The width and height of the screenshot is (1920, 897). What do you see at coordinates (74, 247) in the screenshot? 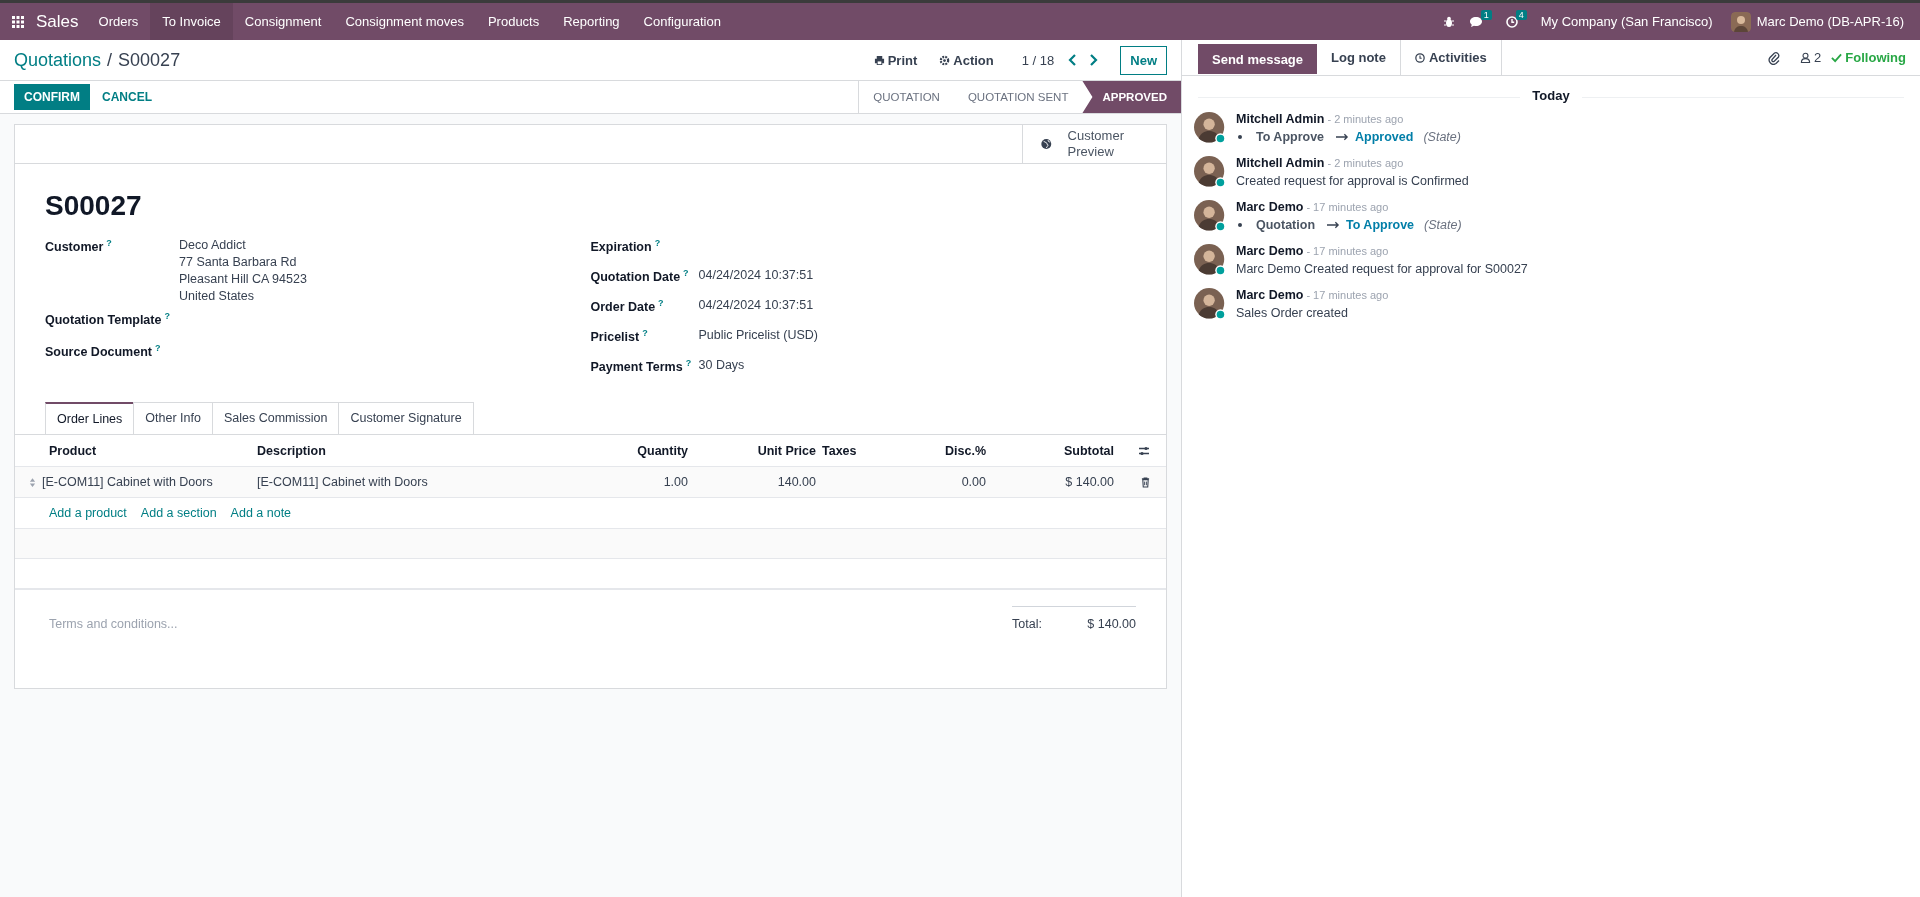
I see `field-label: Customer` at bounding box center [74, 247].